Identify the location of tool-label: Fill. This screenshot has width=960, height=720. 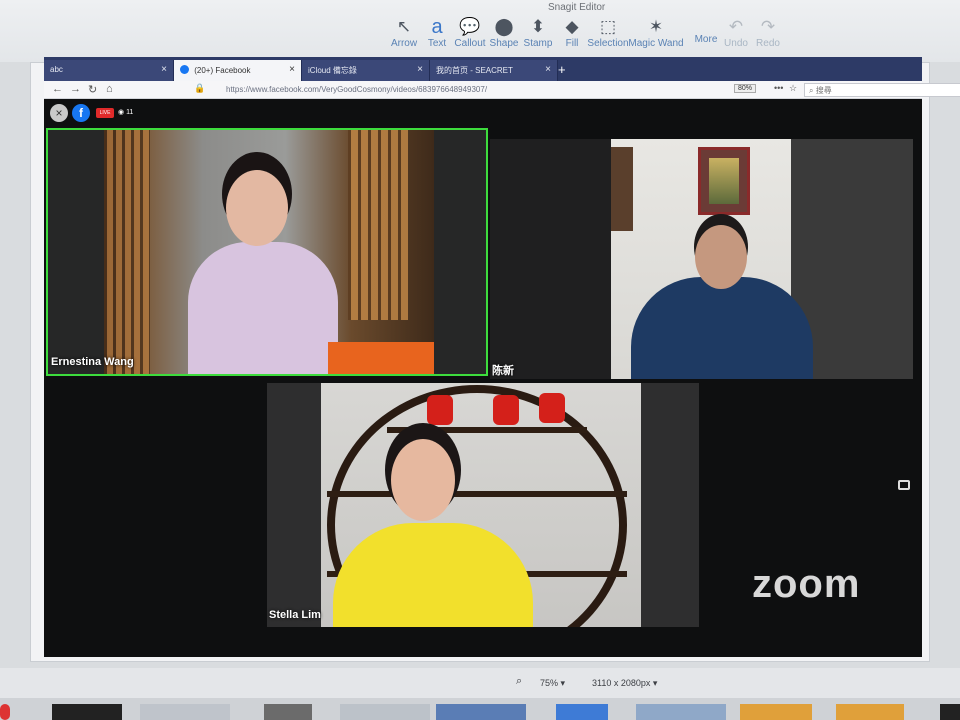
(572, 43).